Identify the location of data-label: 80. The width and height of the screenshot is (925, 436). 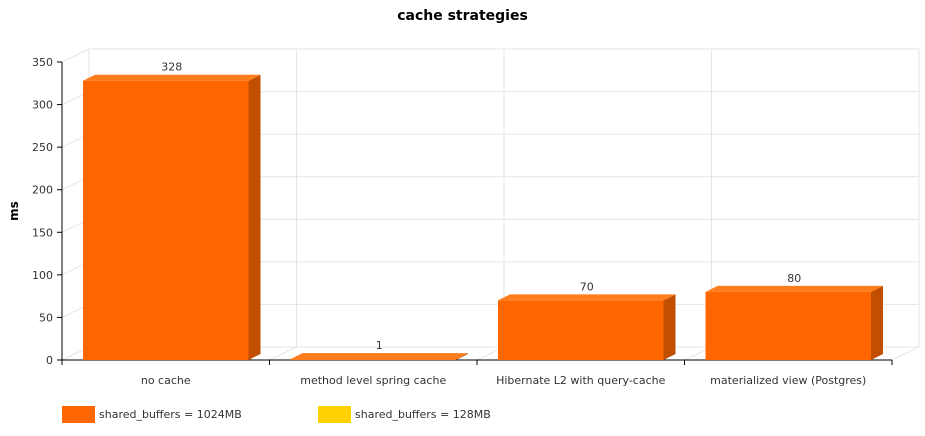
(794, 278).